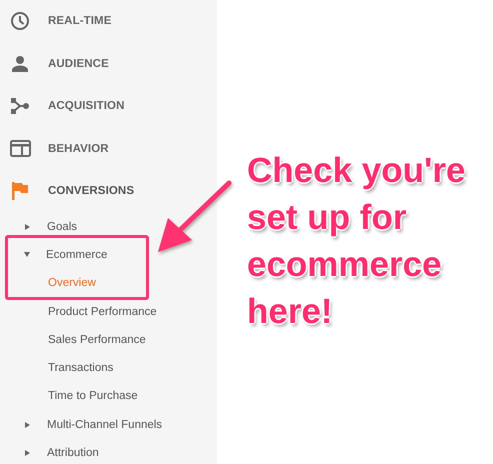  Describe the element at coordinates (102, 312) in the screenshot. I see `nav-subitem: Product Performance` at that location.